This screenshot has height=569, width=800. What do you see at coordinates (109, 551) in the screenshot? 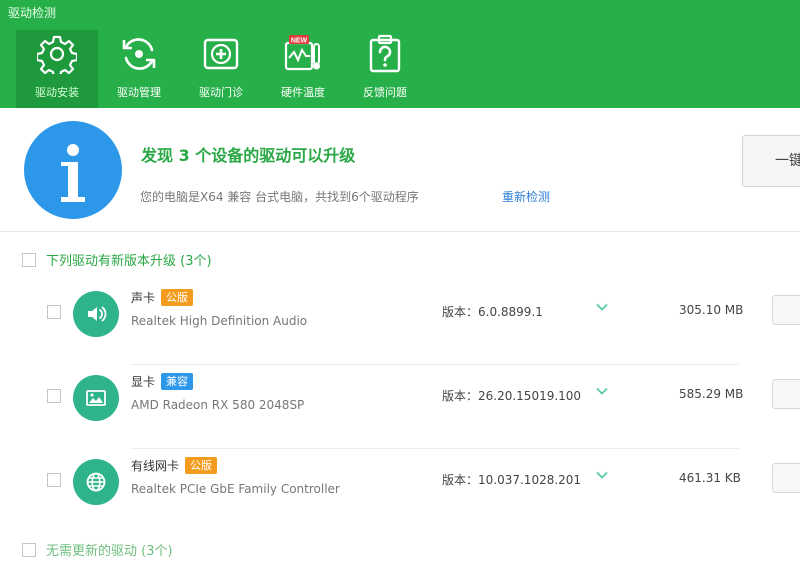
I see `no-update-section-title: 无需更新的驱动 (3个)` at bounding box center [109, 551].